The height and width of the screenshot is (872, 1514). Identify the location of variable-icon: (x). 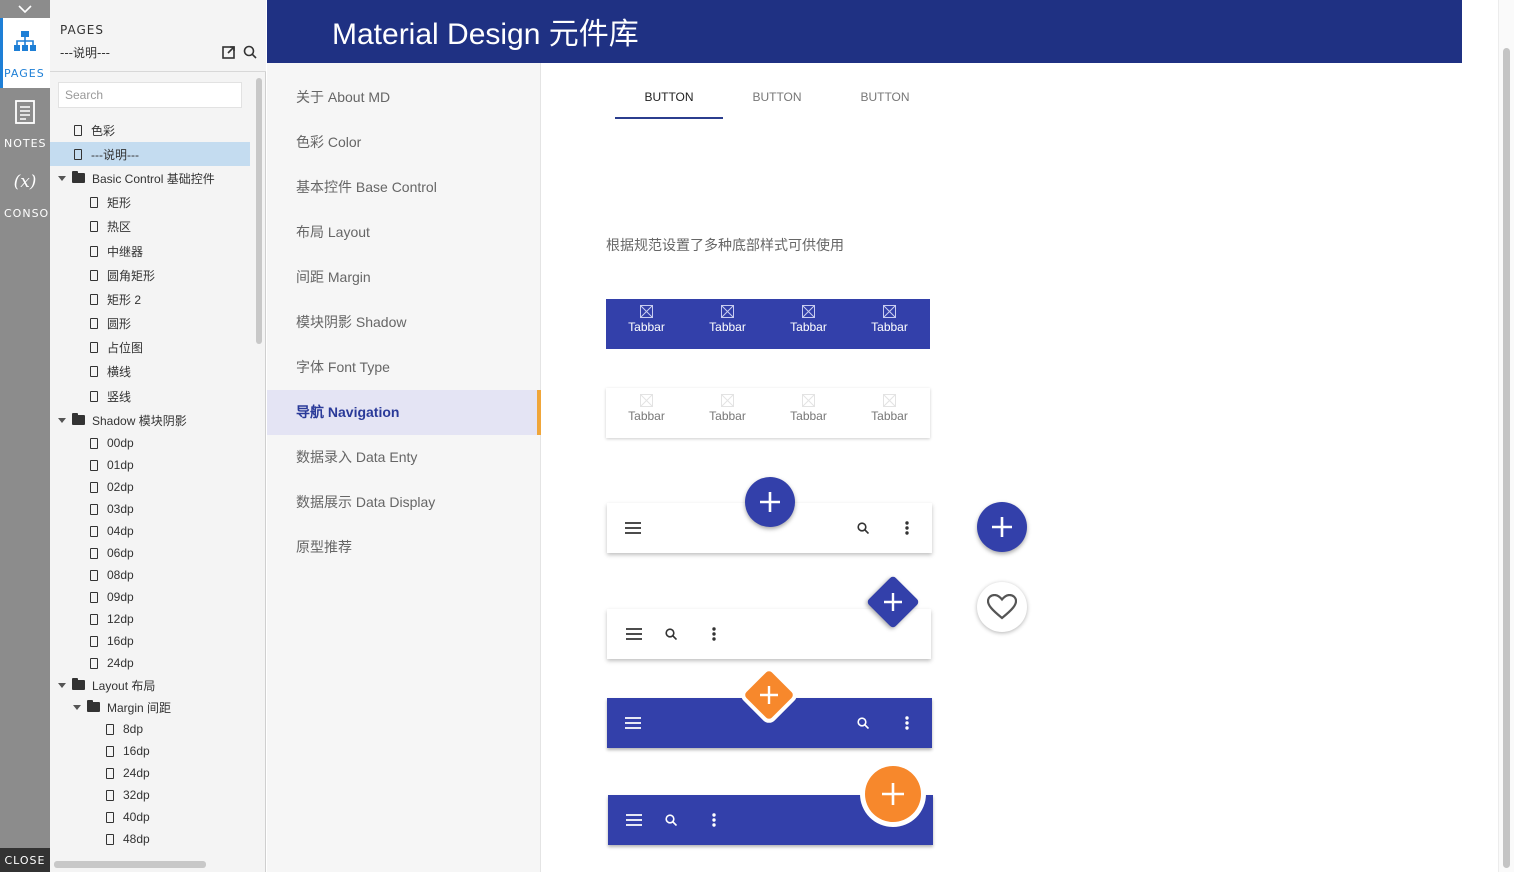
(25, 182).